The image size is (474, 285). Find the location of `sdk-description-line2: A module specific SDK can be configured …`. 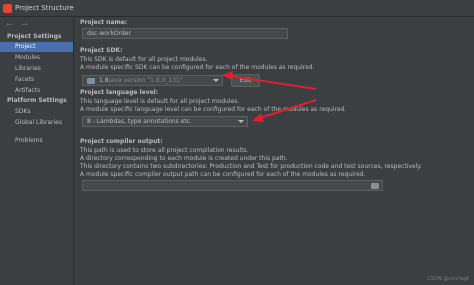

sdk-description-line2: A module specific SDK can be configured … is located at coordinates (197, 67).